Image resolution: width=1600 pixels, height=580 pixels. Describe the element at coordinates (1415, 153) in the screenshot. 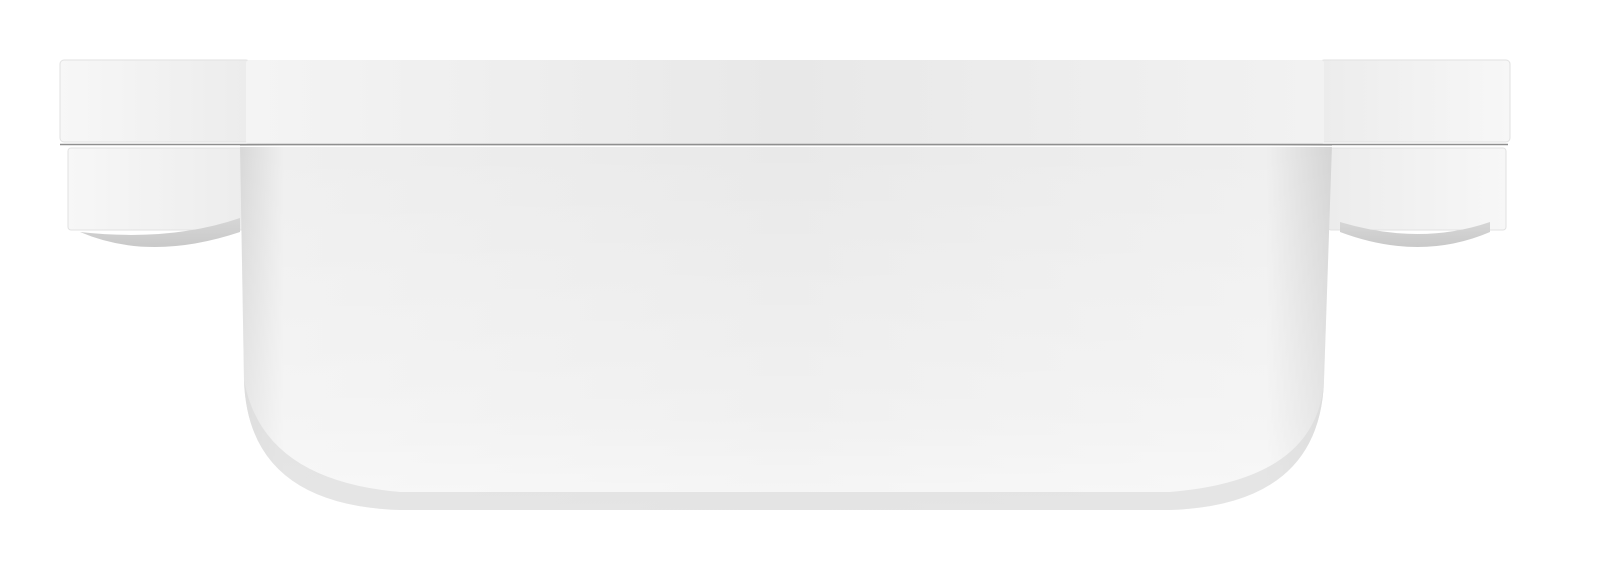

I see `right-mounting-ear` at that location.